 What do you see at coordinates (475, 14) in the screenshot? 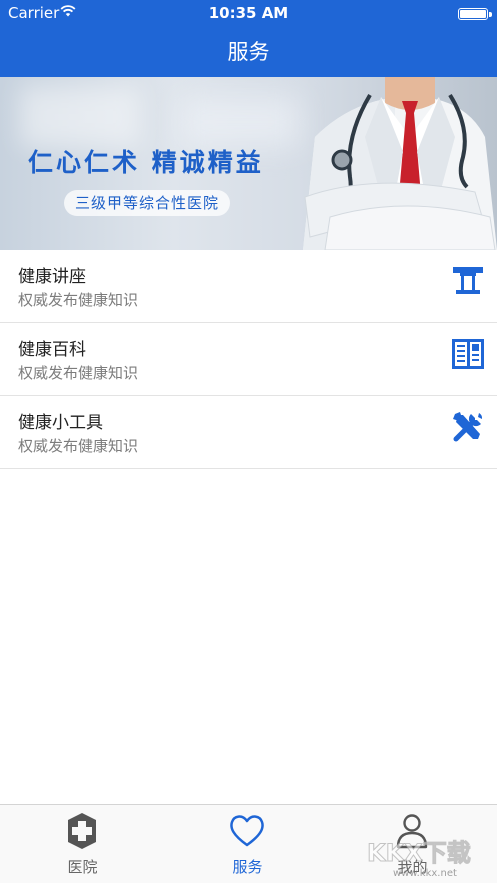
I see `battery-icon` at bounding box center [475, 14].